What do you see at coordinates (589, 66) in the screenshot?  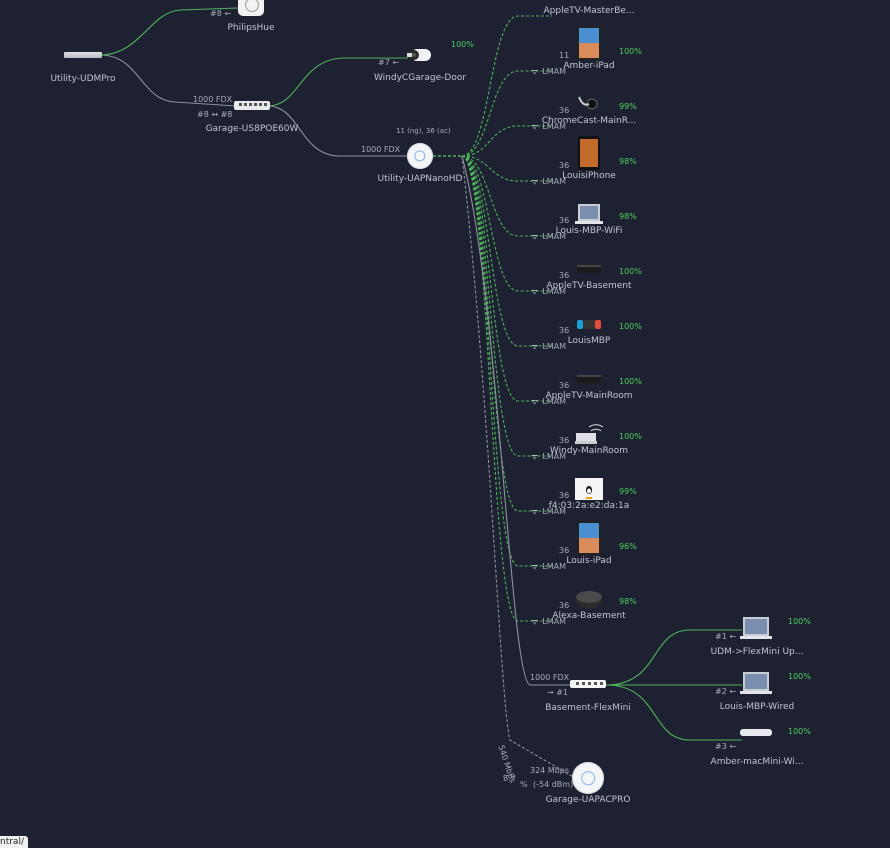 I see `client-name: Amber-iPad` at bounding box center [589, 66].